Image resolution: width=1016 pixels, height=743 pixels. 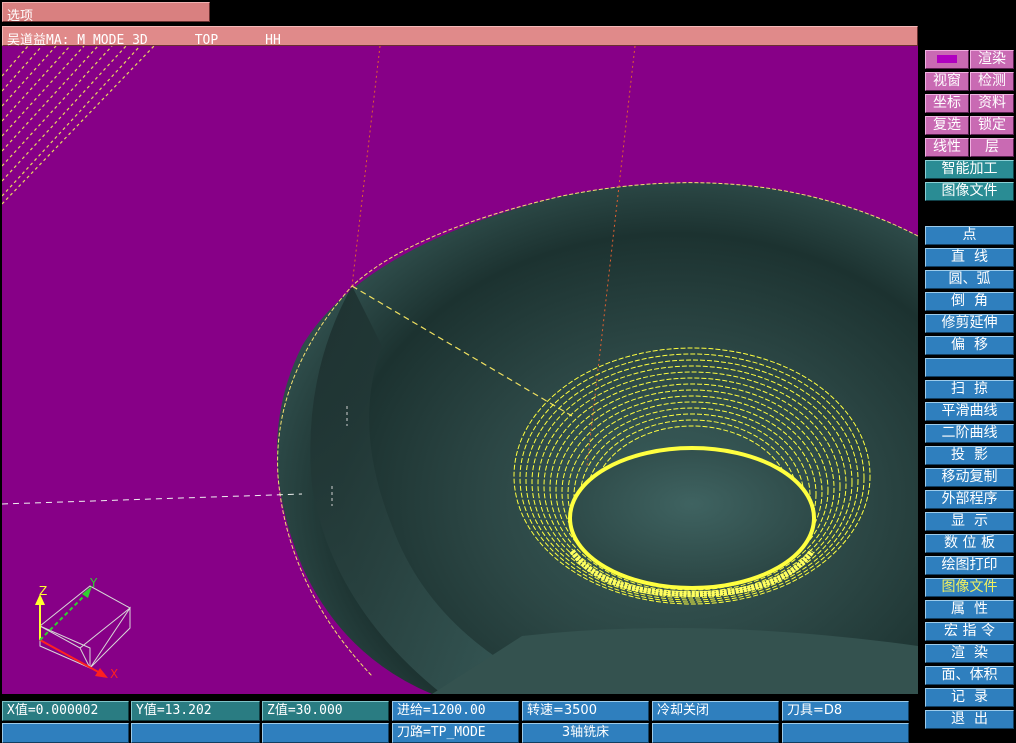 I want to click on layer-button: 层, so click(x=992, y=147).